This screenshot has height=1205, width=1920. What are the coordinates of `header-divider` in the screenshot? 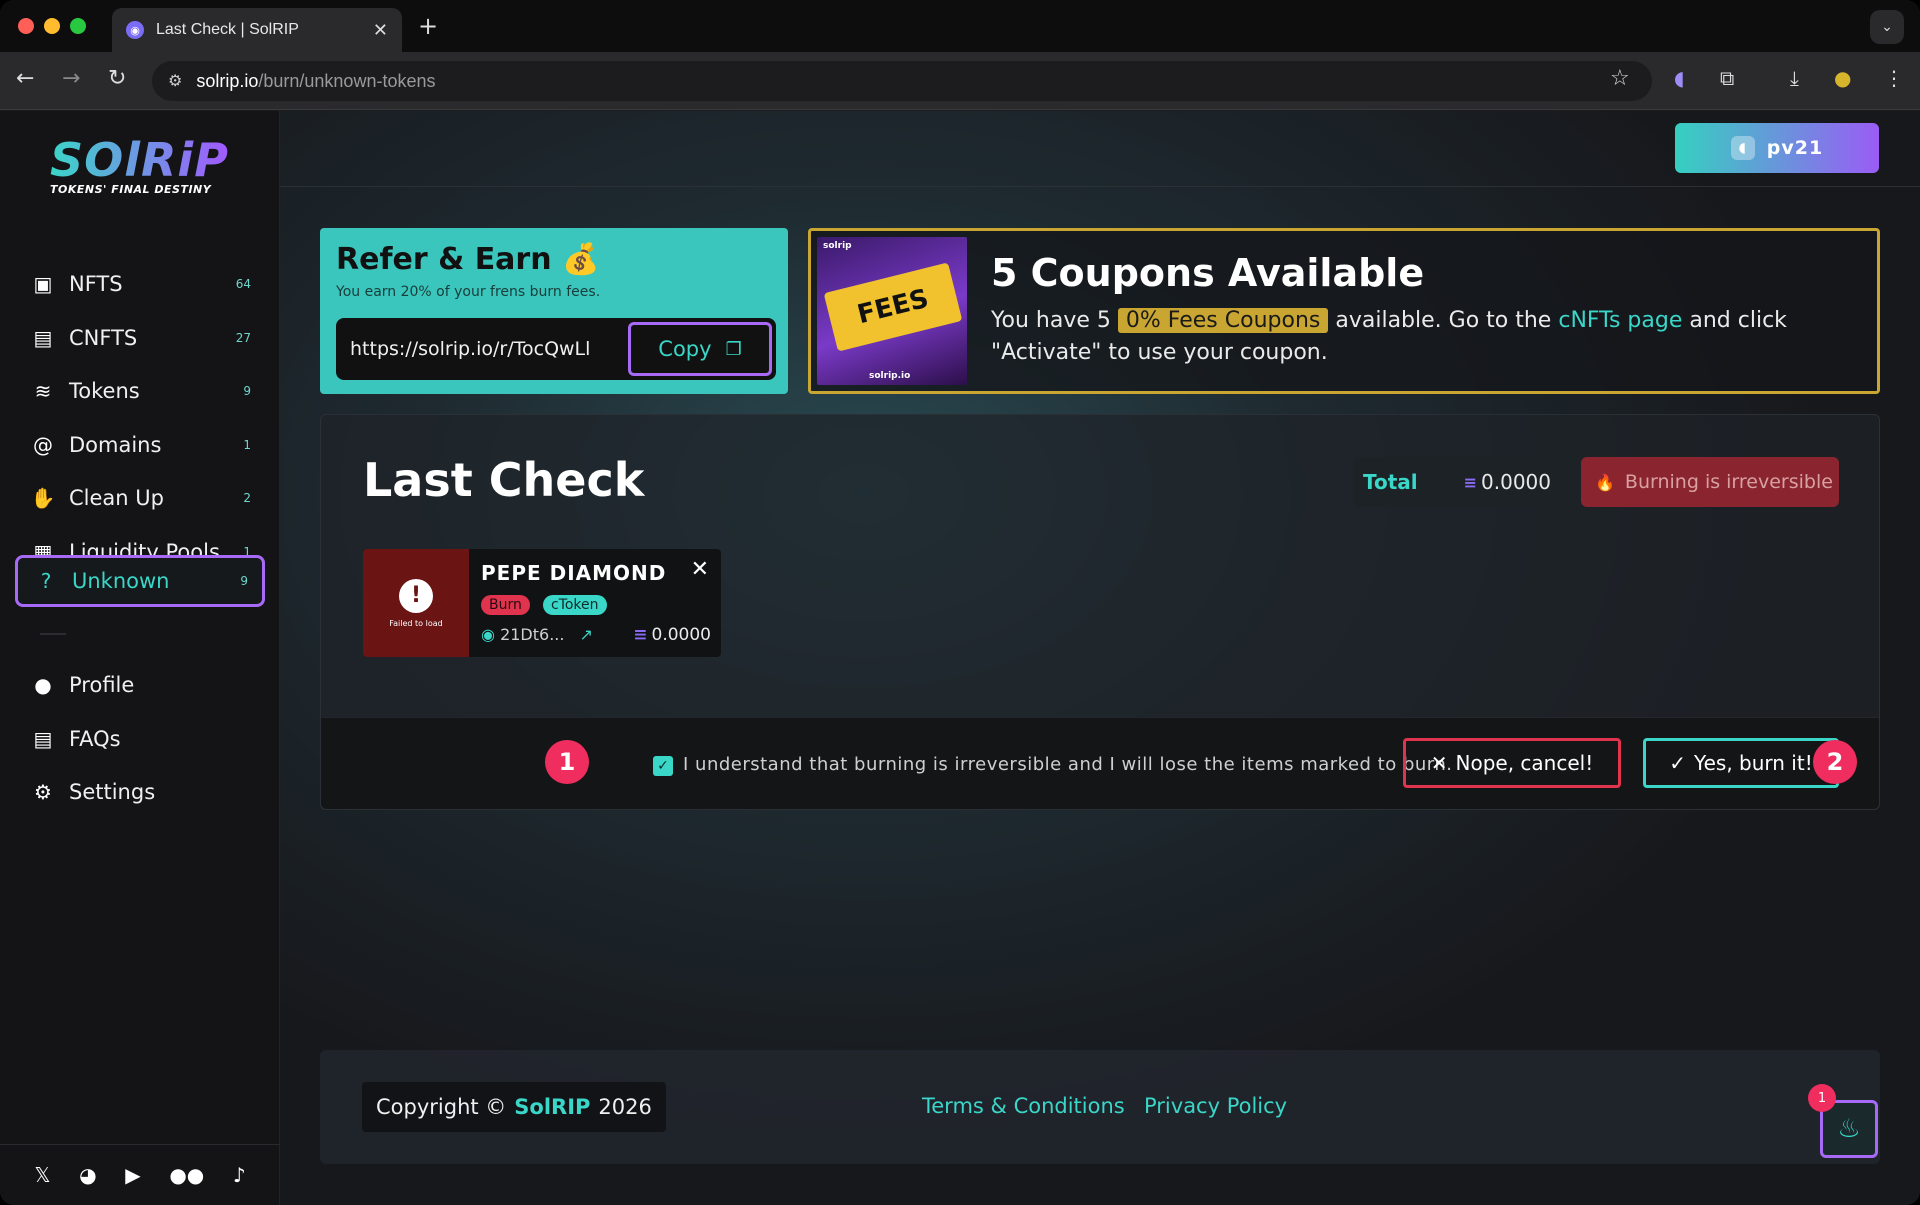 It's located at (1100, 186).